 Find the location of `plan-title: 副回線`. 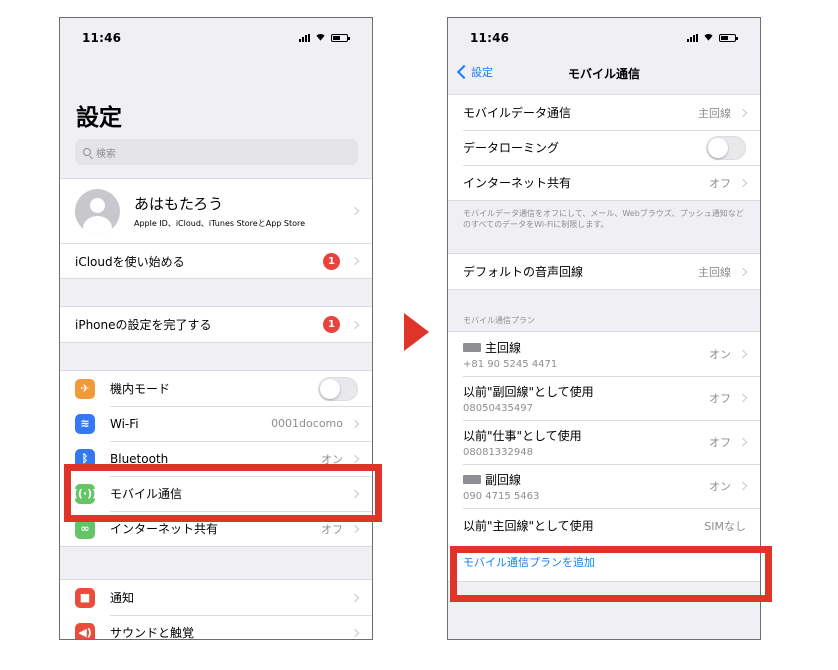

plan-title: 副回線 is located at coordinates (503, 479).